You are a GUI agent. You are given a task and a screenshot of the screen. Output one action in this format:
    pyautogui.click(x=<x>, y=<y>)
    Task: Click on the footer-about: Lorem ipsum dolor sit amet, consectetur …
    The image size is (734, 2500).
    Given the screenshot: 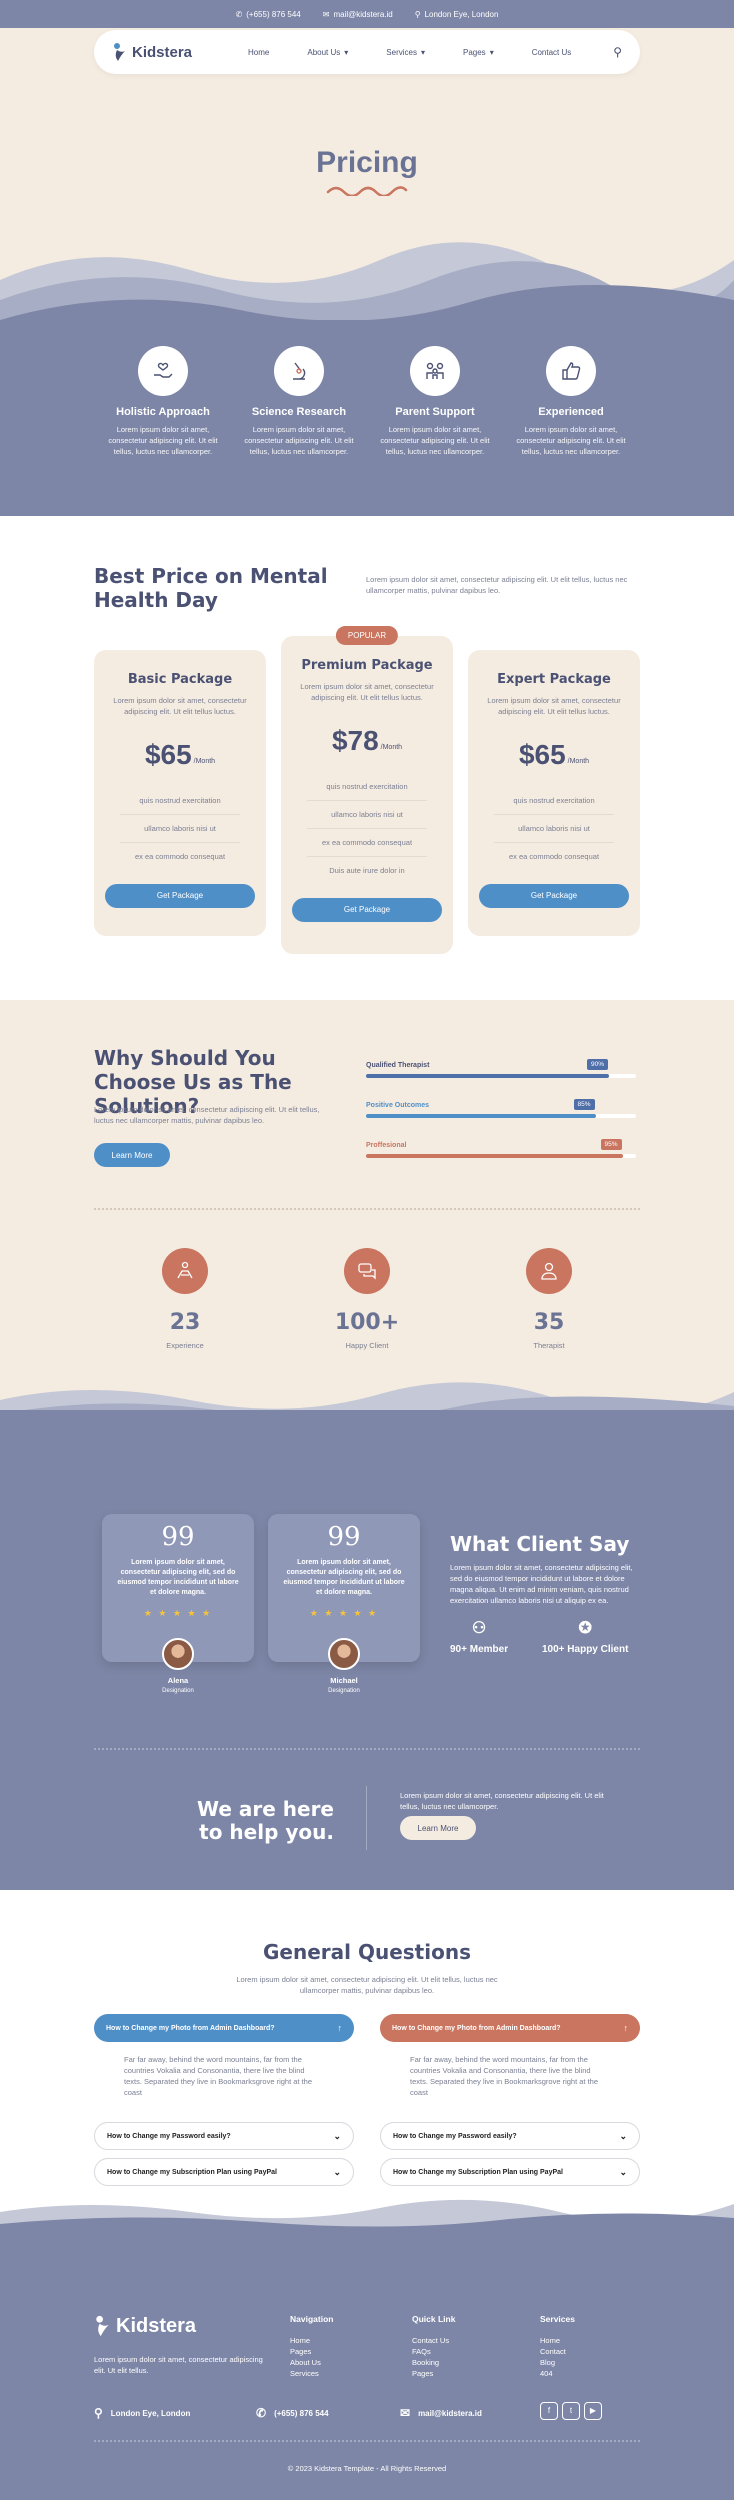 What is the action you would take?
    pyautogui.click(x=178, y=2365)
    